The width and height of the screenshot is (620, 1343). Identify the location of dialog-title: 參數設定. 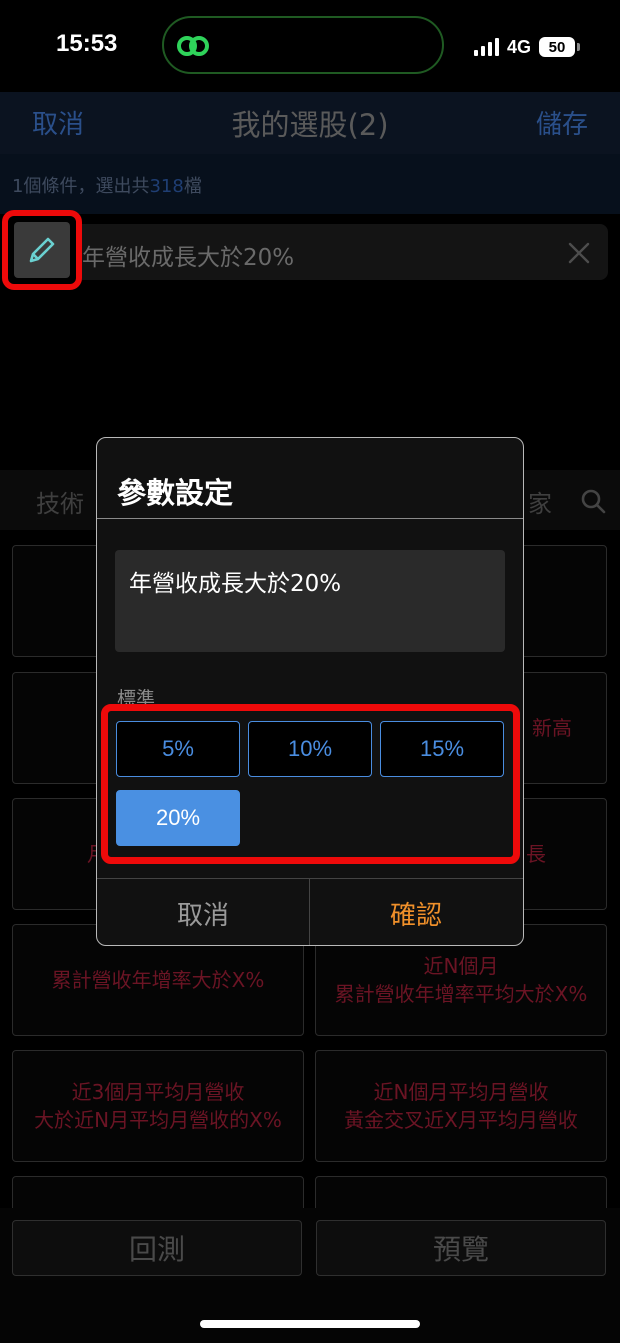
(175, 493).